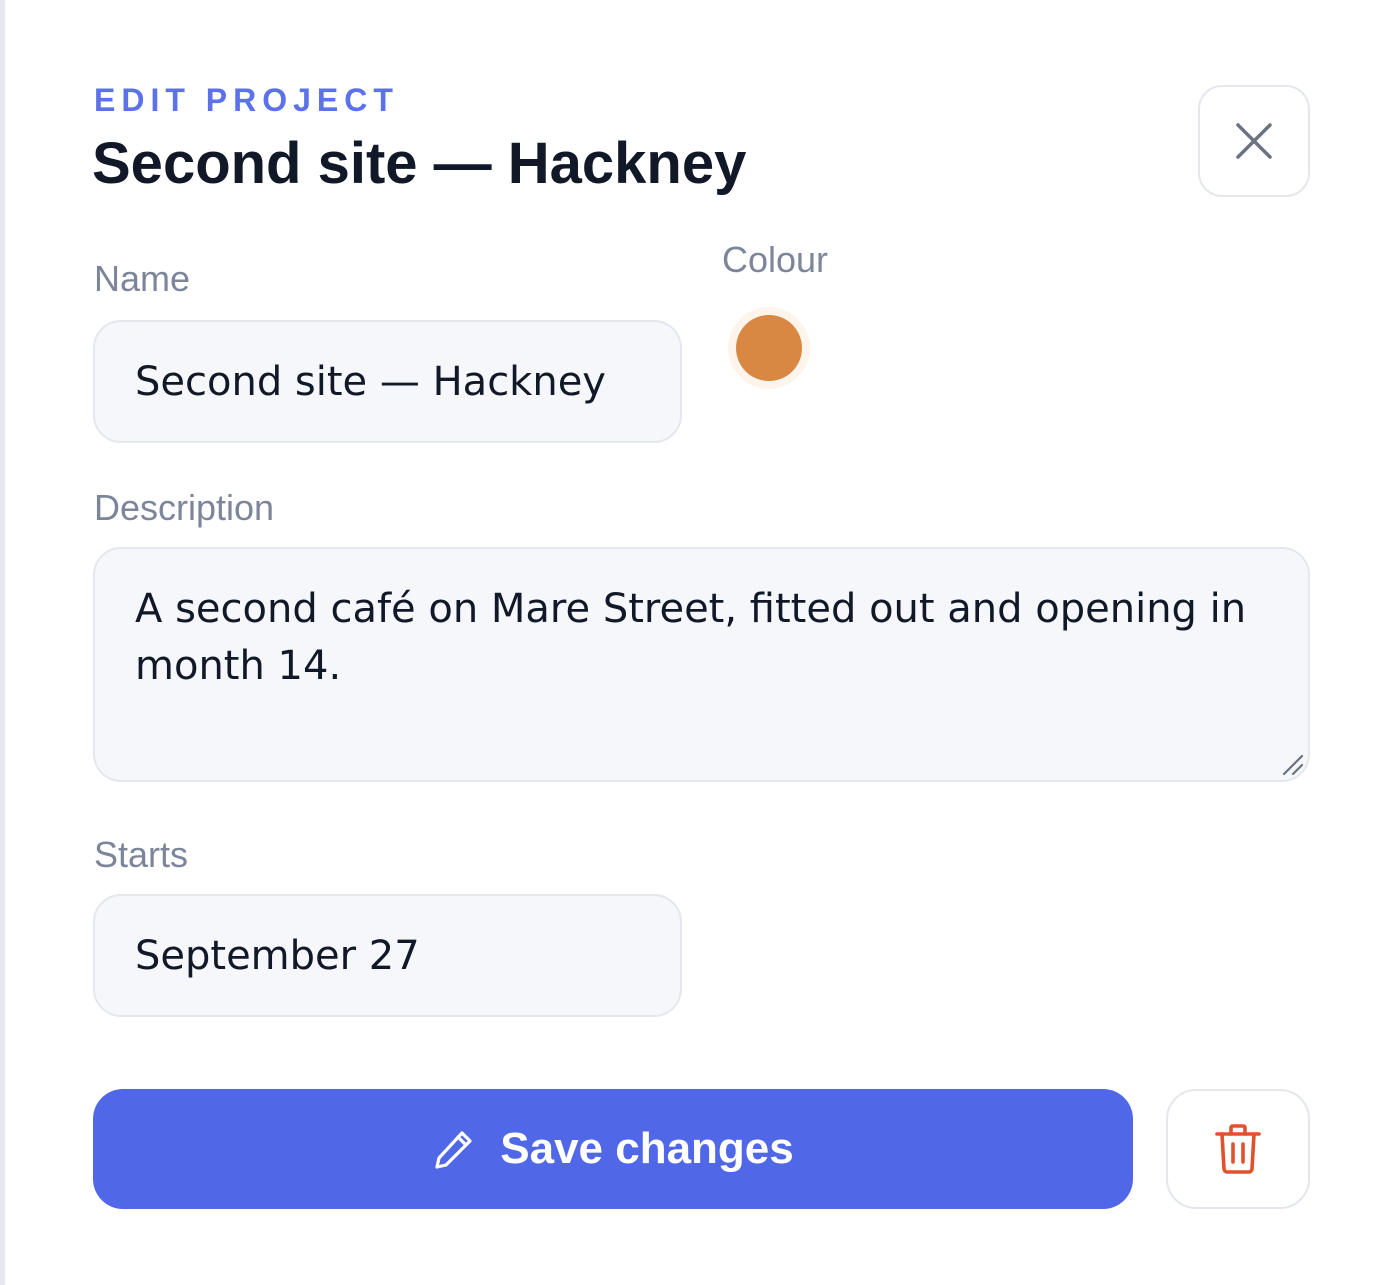 This screenshot has width=1400, height=1285. I want to click on starts-label: Starts, so click(141, 854).